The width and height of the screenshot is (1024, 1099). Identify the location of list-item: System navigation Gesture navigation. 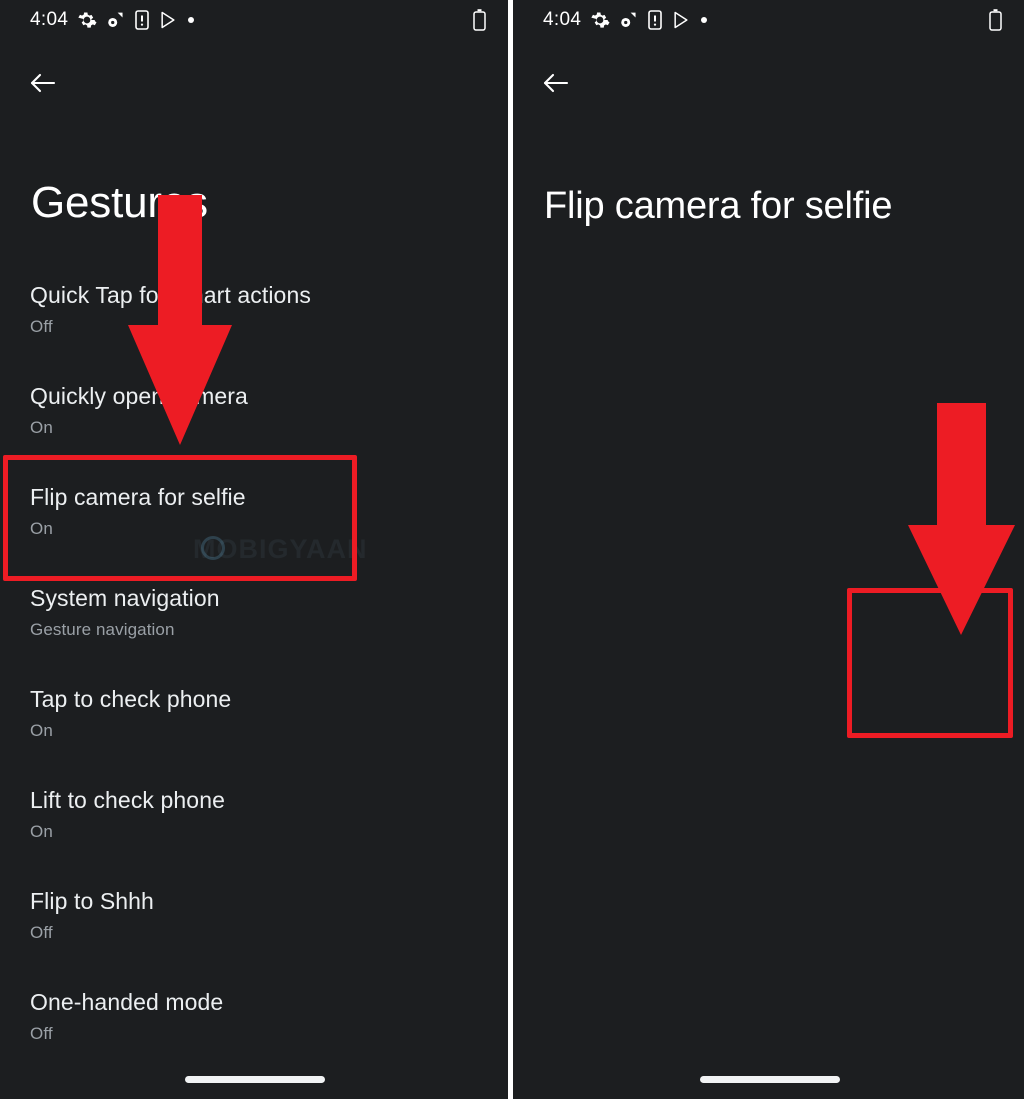
(254, 635).